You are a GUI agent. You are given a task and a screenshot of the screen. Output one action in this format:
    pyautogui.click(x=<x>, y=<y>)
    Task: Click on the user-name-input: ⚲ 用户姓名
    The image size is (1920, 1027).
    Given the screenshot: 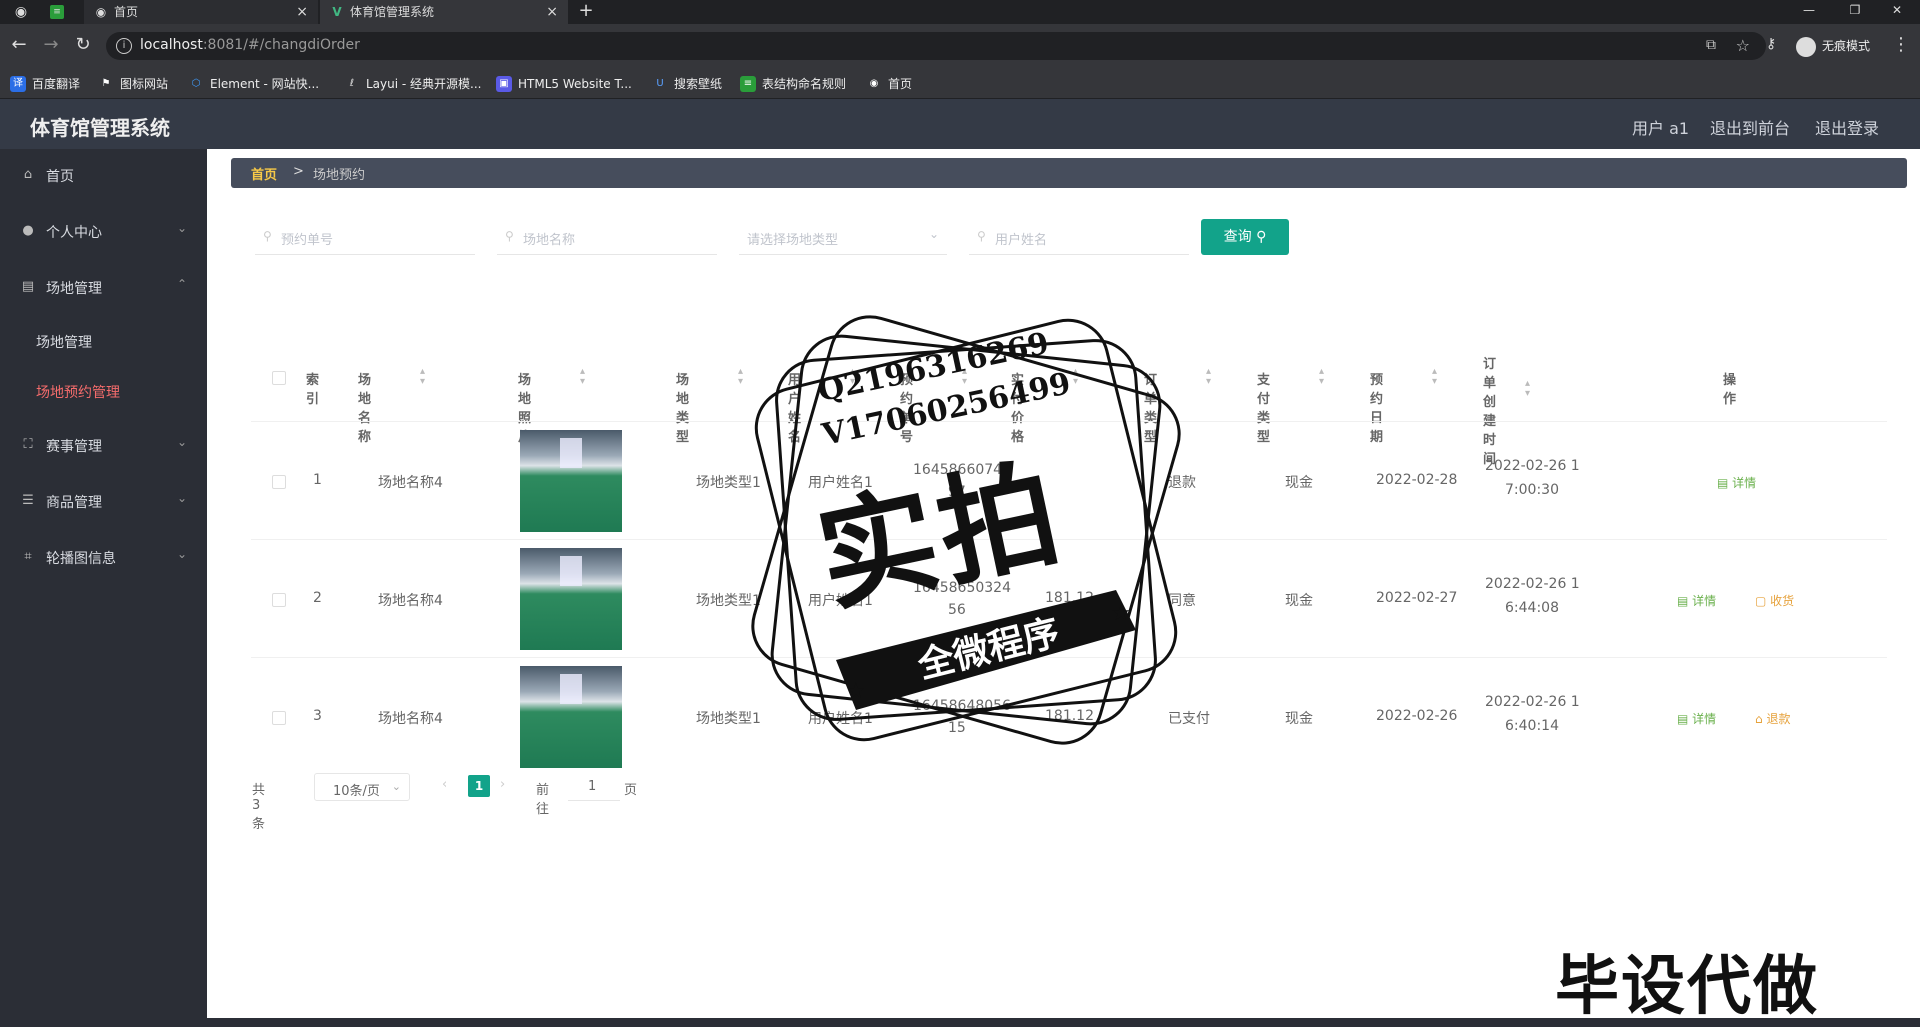 What is the action you would take?
    pyautogui.click(x=1079, y=237)
    